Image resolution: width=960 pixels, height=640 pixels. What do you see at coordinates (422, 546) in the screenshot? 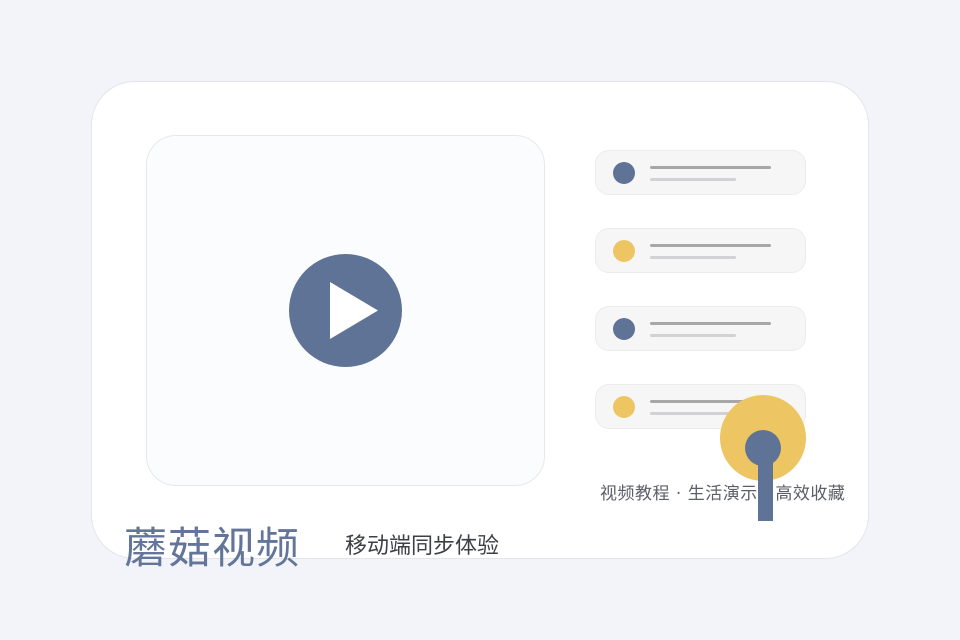
I see `brand-slogan: 移动端同步体验` at bounding box center [422, 546].